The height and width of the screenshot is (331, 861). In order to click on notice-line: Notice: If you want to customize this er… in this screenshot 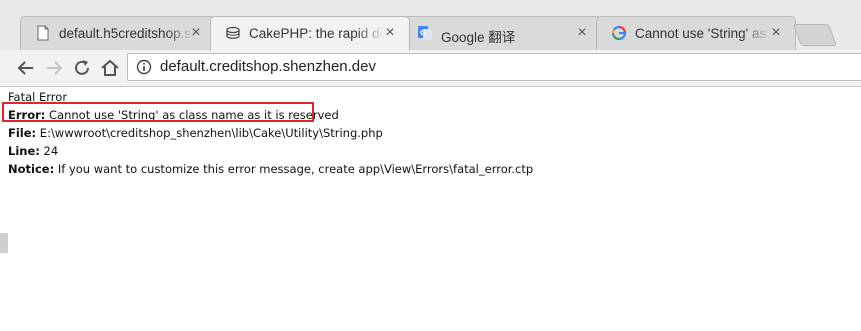, I will do `click(270, 169)`.